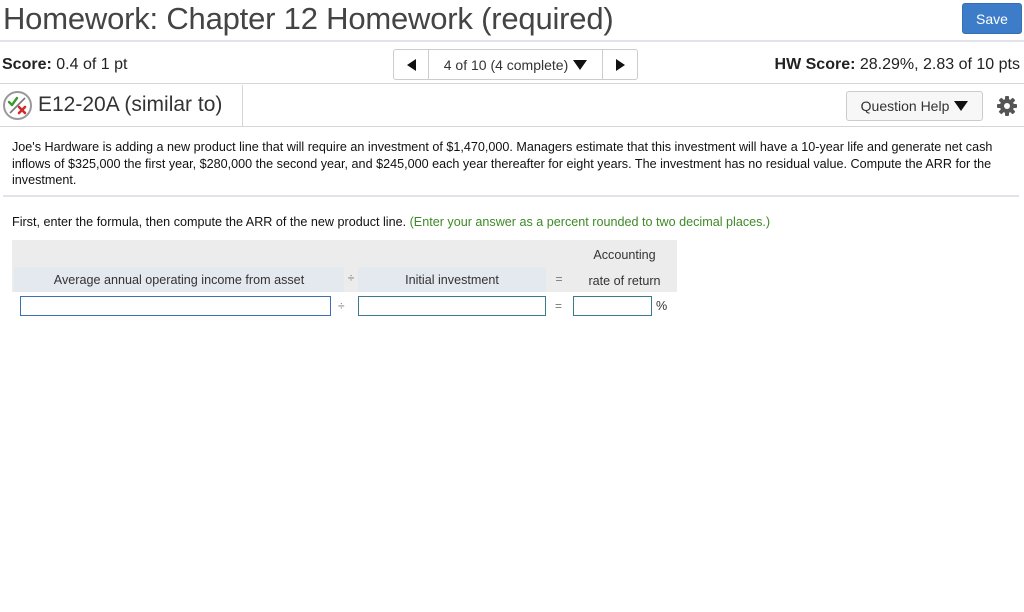 This screenshot has width=1024, height=612. I want to click on formula-header-arr-line1: Accounting, so click(624, 255).